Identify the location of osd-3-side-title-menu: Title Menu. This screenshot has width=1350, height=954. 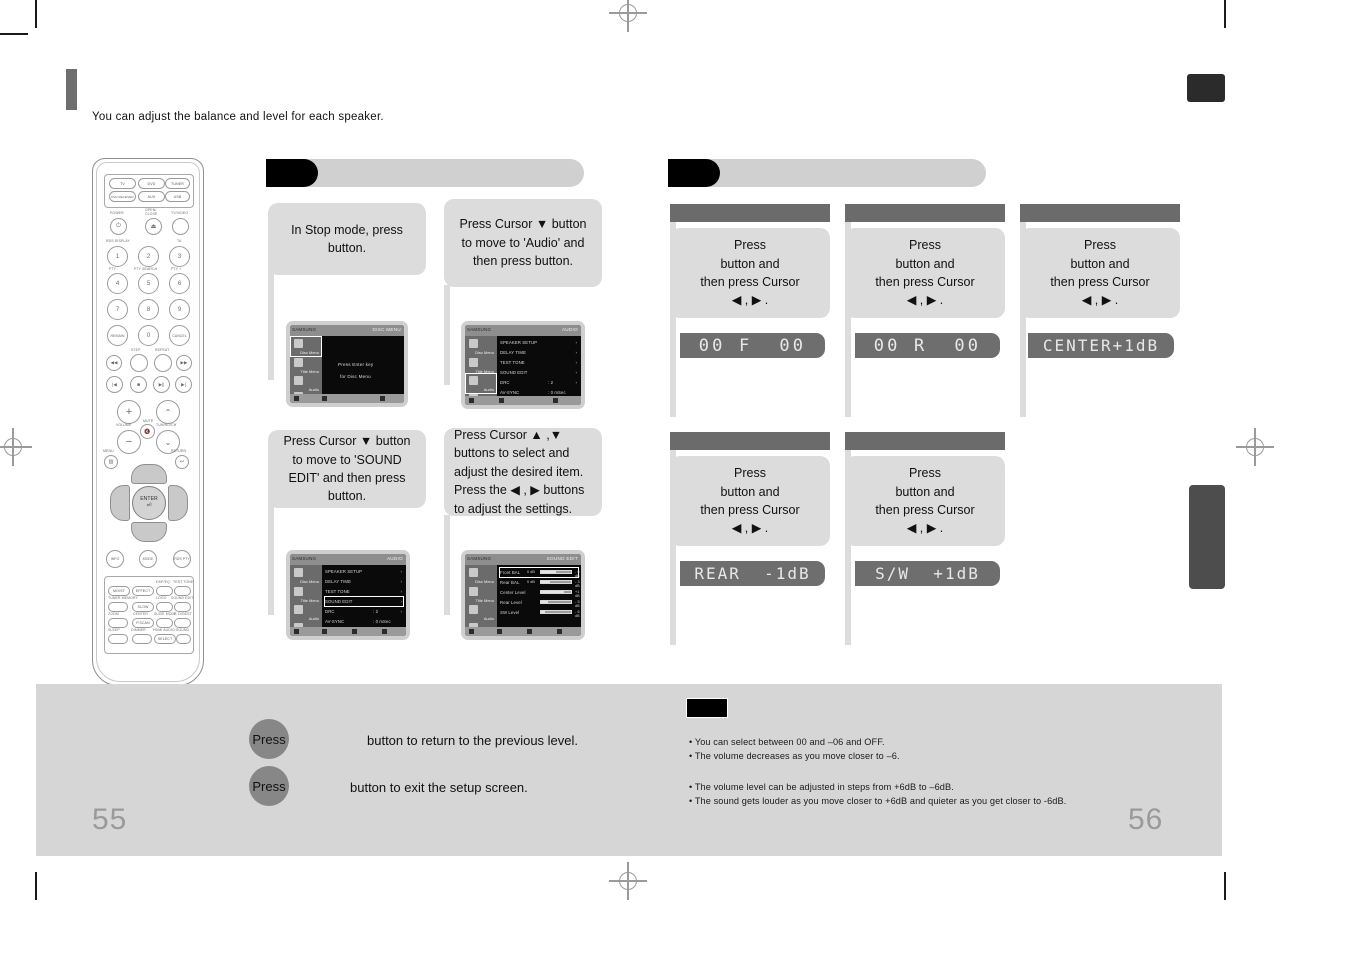
(306, 594).